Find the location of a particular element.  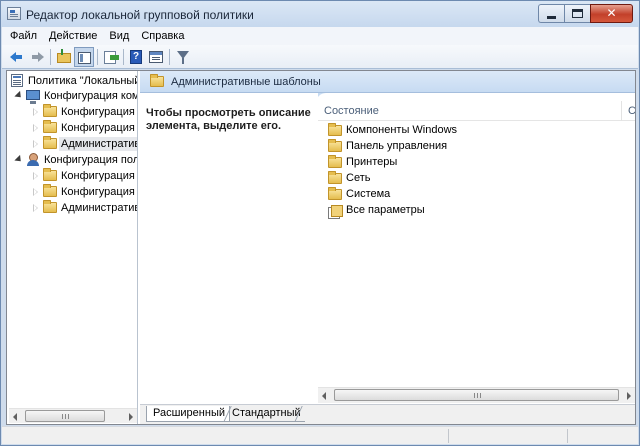

tree-item-label: Политика "Локальный is located at coordinates (83, 81).